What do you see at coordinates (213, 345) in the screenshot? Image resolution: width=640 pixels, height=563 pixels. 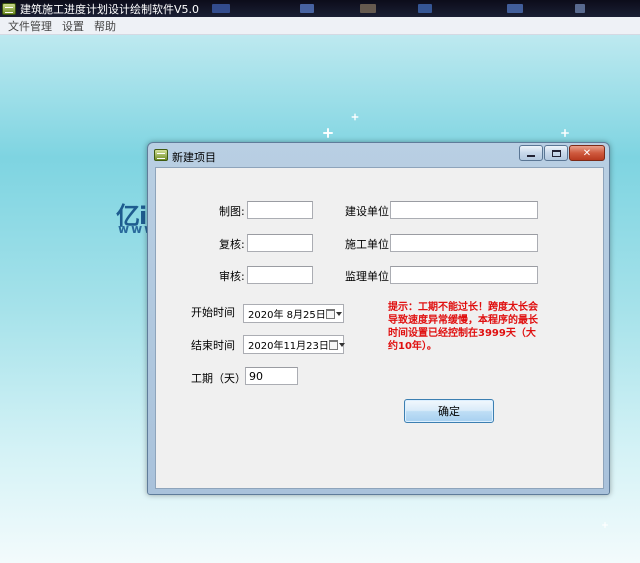 I see `end-time-label: 结束时间` at bounding box center [213, 345].